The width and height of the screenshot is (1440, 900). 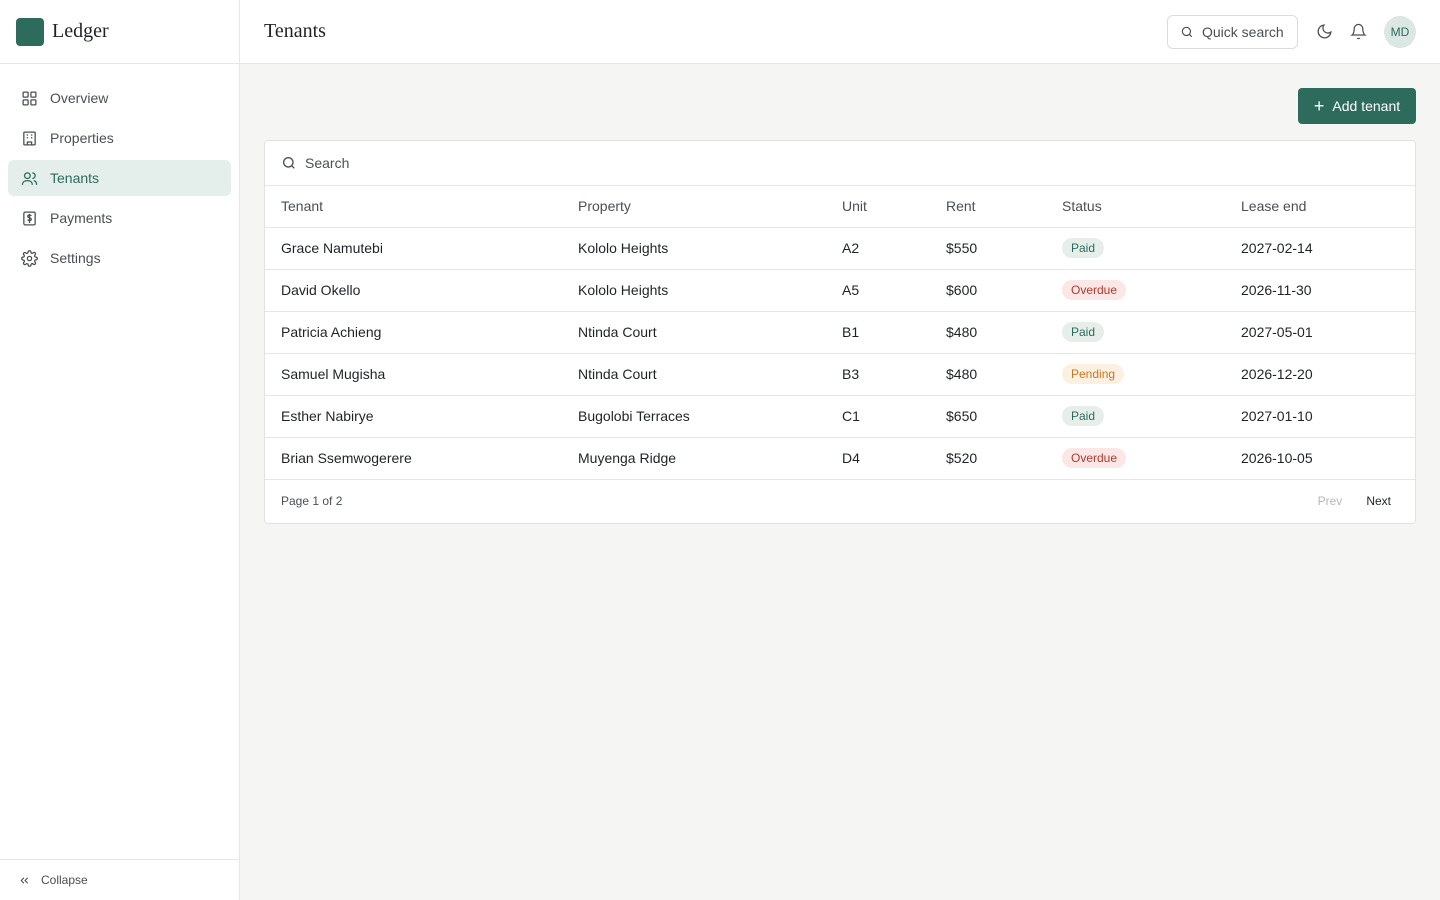 I want to click on grid-icon, so click(x=29, y=98).